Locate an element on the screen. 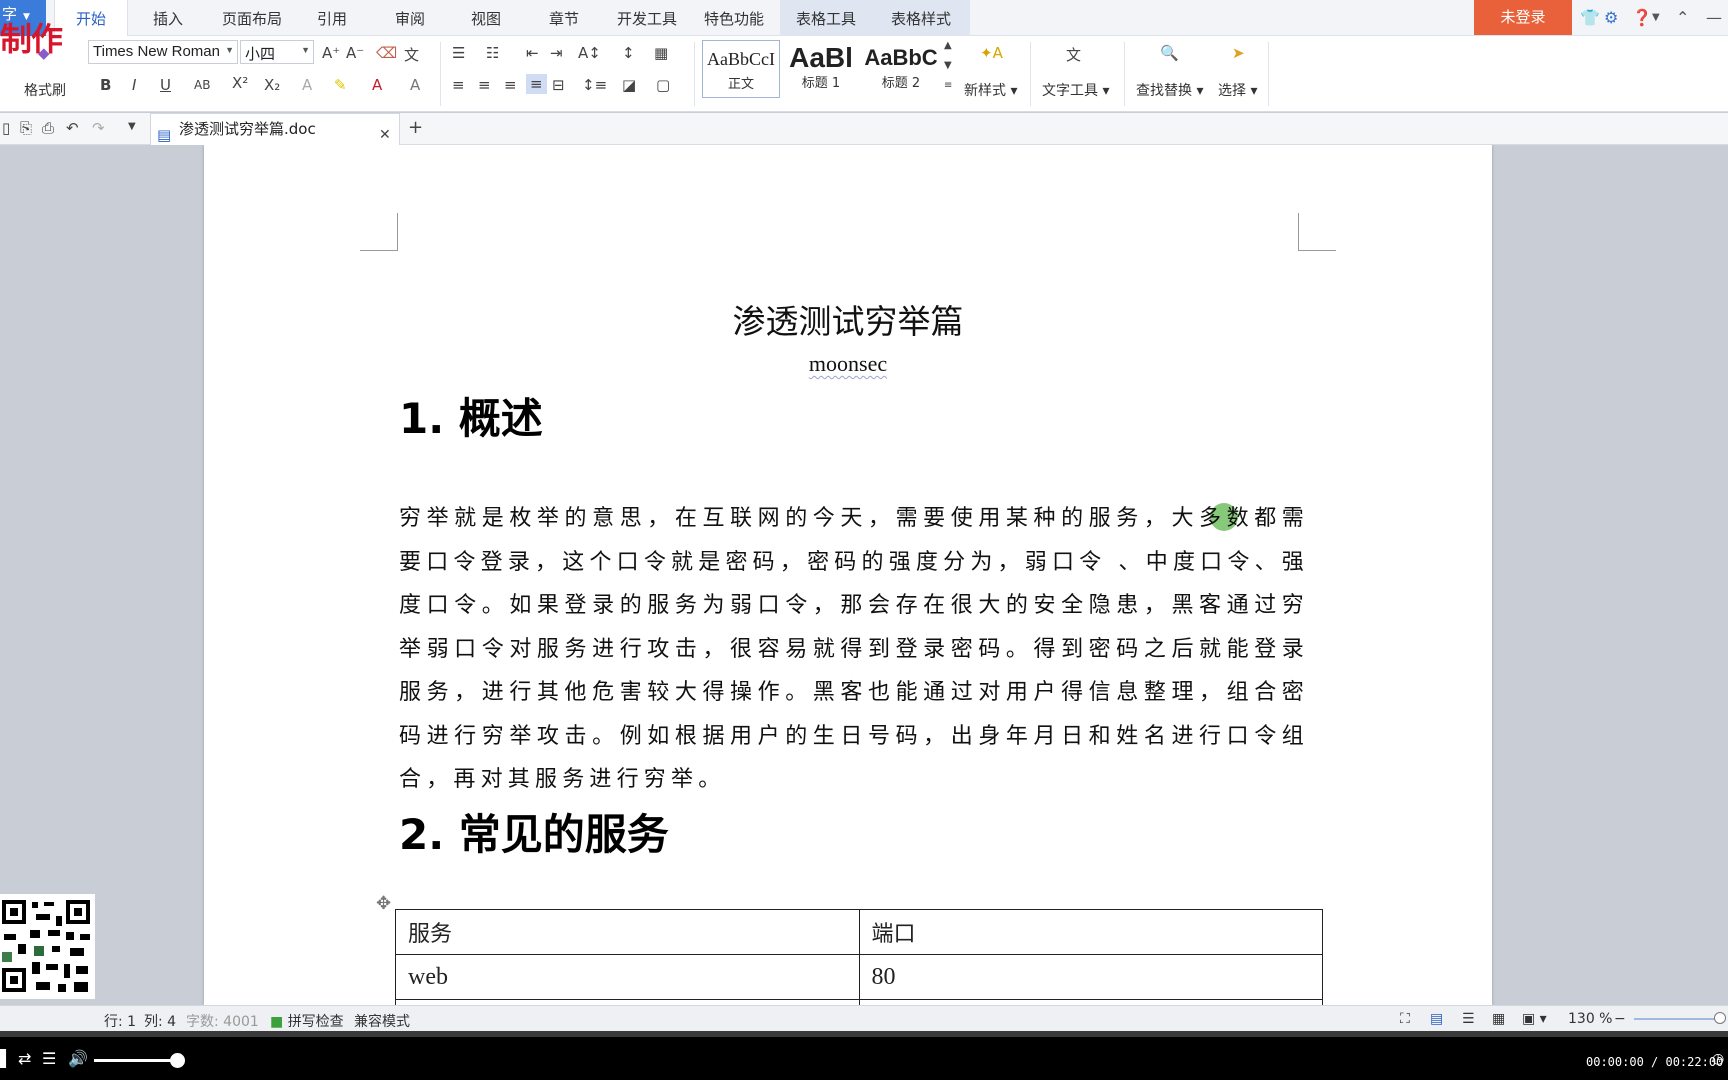 The image size is (1728, 1080). tab-developer: 开发工具 is located at coordinates (647, 18).